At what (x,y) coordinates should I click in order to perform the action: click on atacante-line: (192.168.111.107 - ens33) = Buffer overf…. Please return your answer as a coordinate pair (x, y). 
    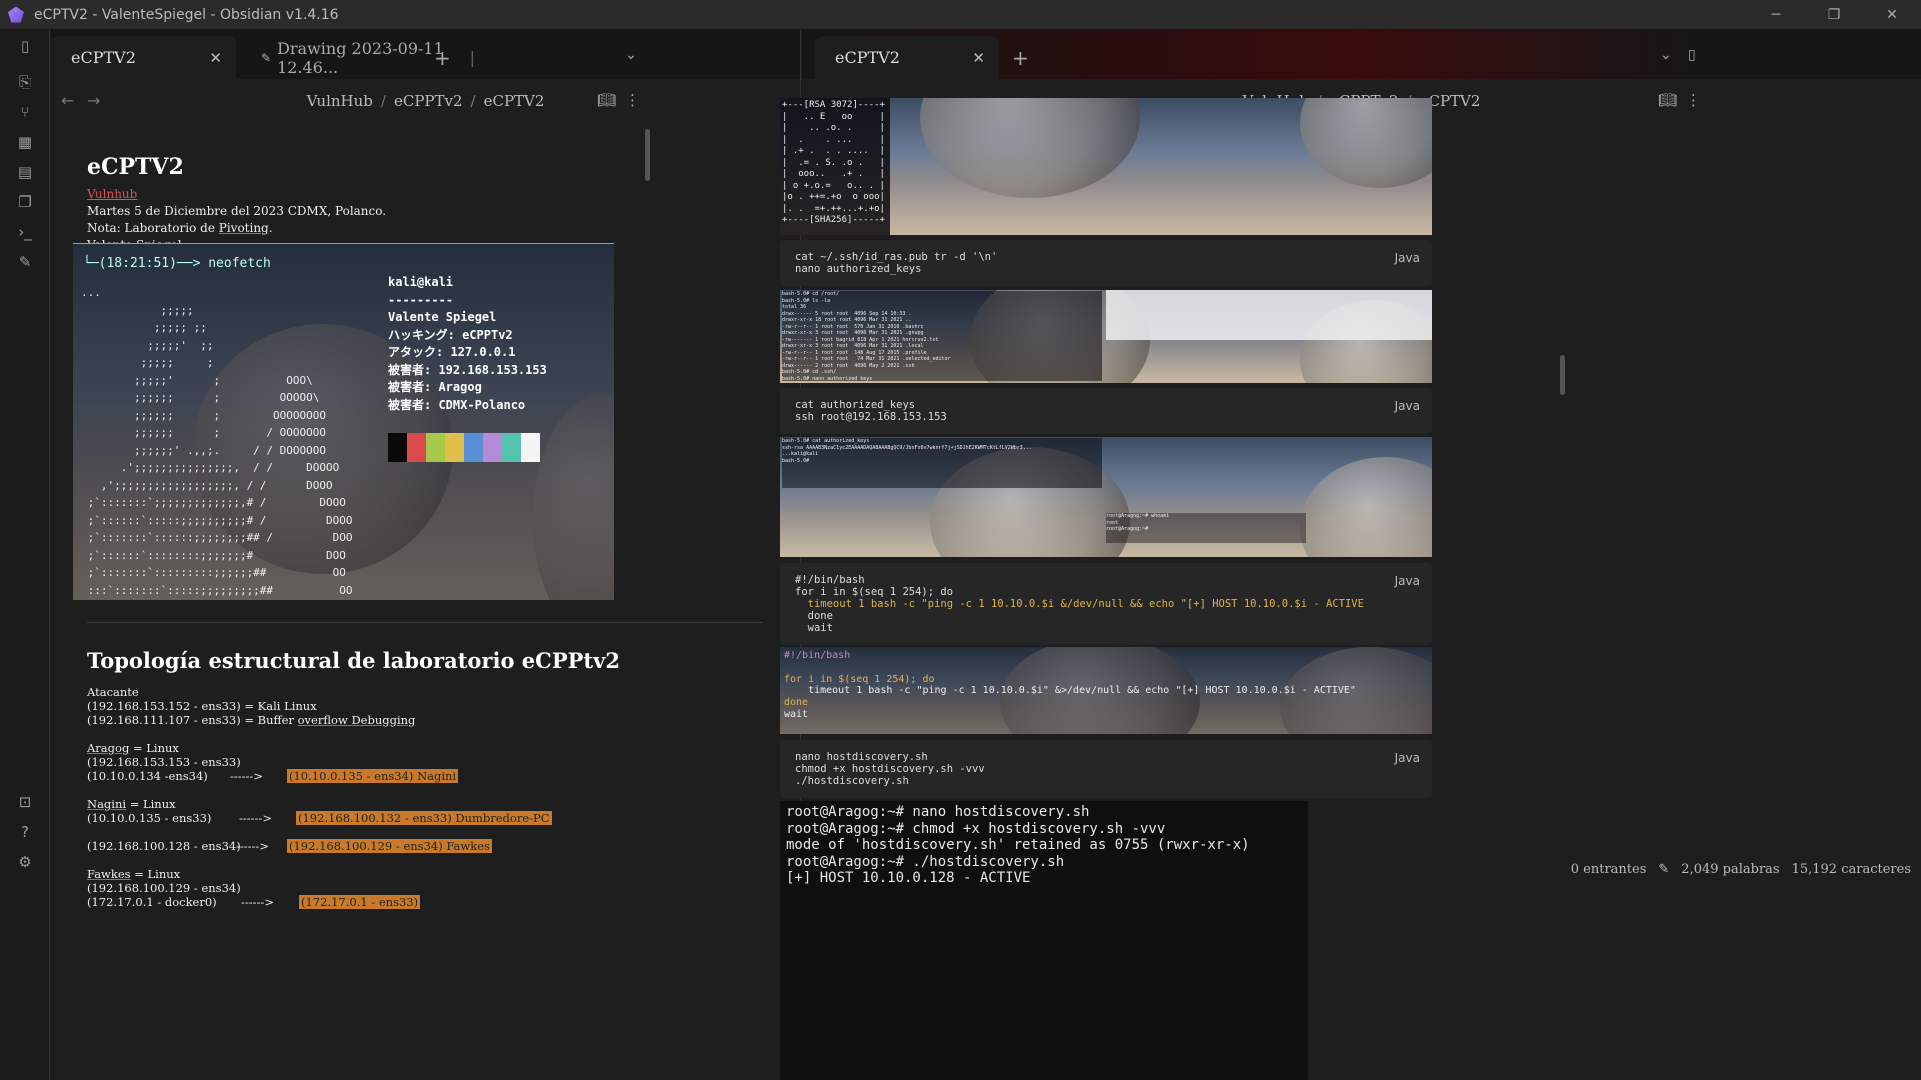
    Looking at the image, I should click on (251, 720).